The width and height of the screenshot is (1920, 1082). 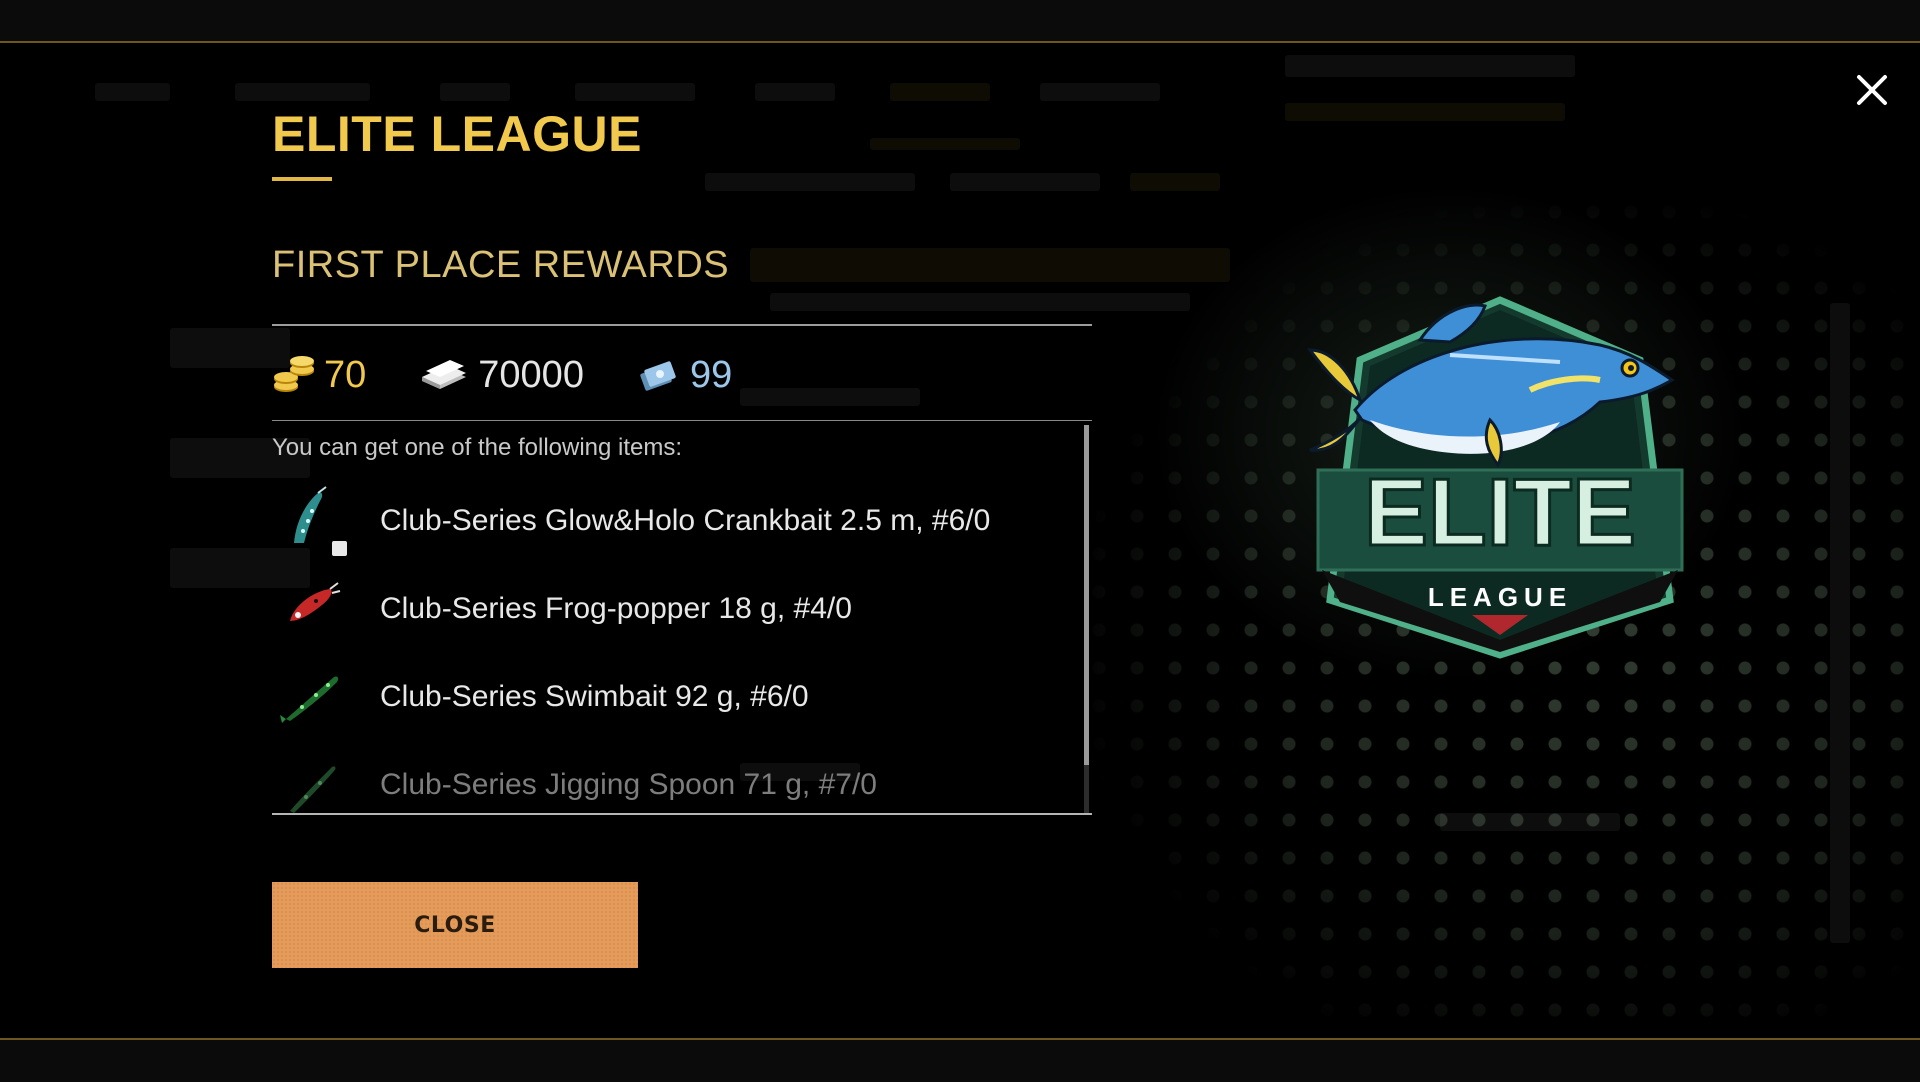 What do you see at coordinates (1872, 90) in the screenshot?
I see `close-icon` at bounding box center [1872, 90].